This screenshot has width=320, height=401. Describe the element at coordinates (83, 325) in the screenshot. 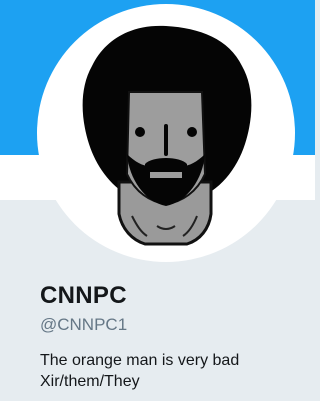

I see `username-handle: @CNNPC1` at that location.